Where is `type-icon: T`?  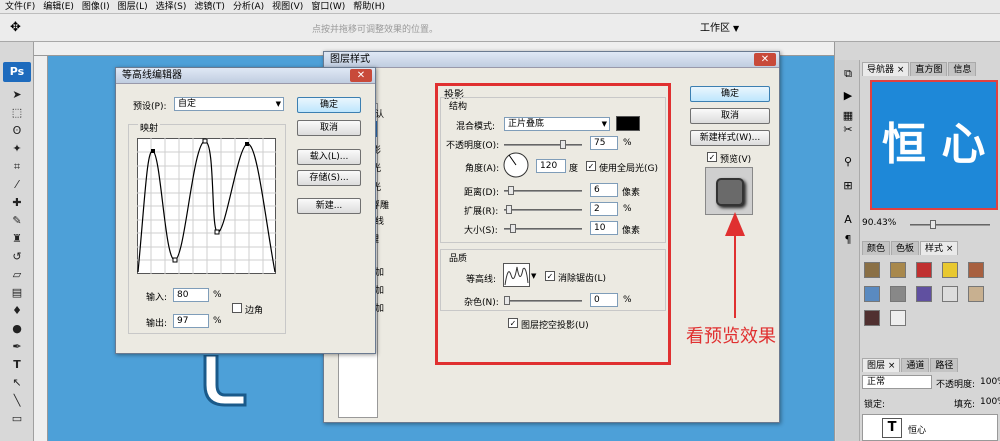
type-icon: T is located at coordinates (17, 365).